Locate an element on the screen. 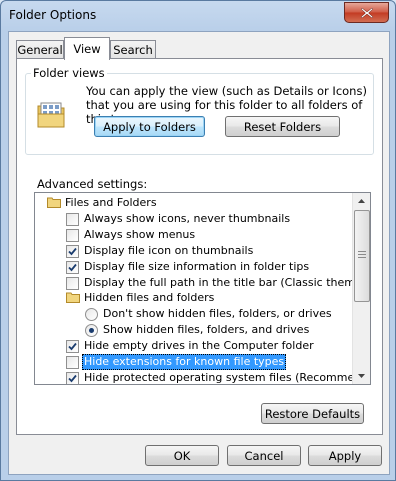 Image resolution: width=396 pixels, height=481 pixels. tree-checkbox-item: Display file icon on thumbnails is located at coordinates (193, 251).